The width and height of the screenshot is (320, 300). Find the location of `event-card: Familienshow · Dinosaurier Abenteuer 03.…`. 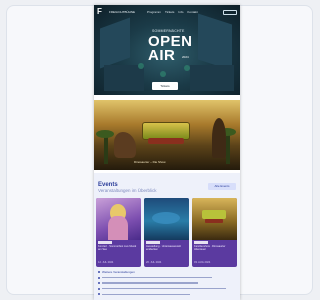

event-card: Familienshow · Dinosaurier Abenteuer 03.… is located at coordinates (214, 232).